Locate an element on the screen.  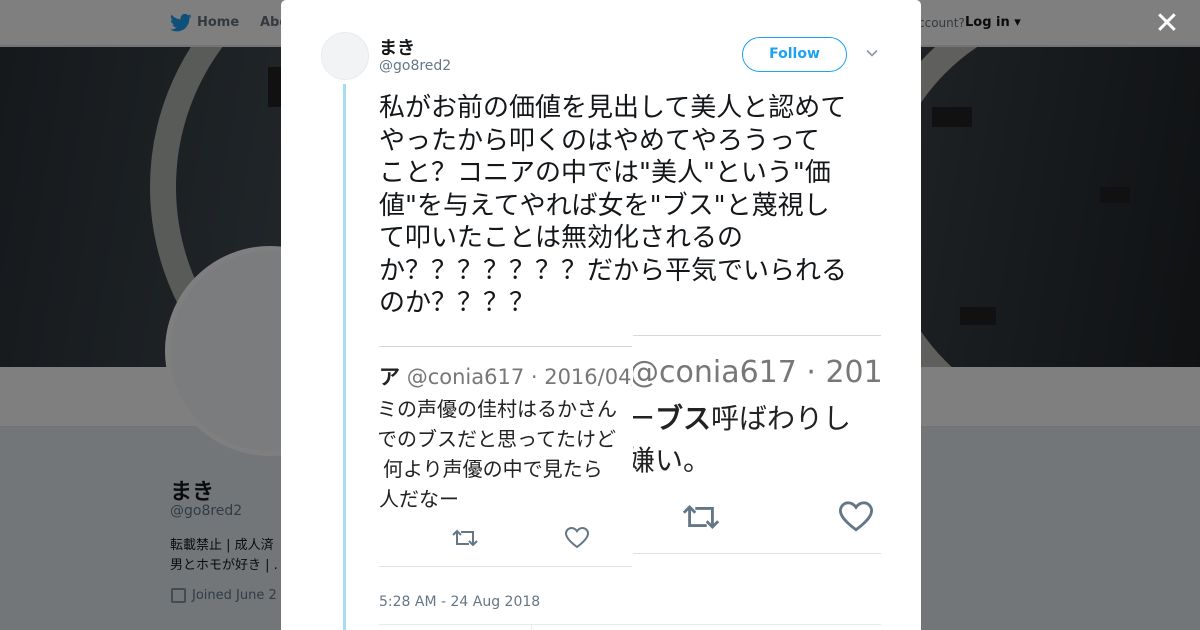
tweet-stats-separator is located at coordinates (531, 627).